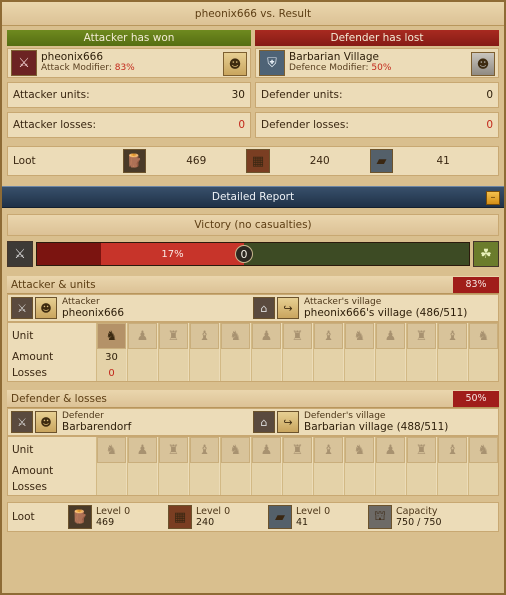 This screenshot has height=595, width=506. I want to click on unit-column: ♞, so click(235, 466).